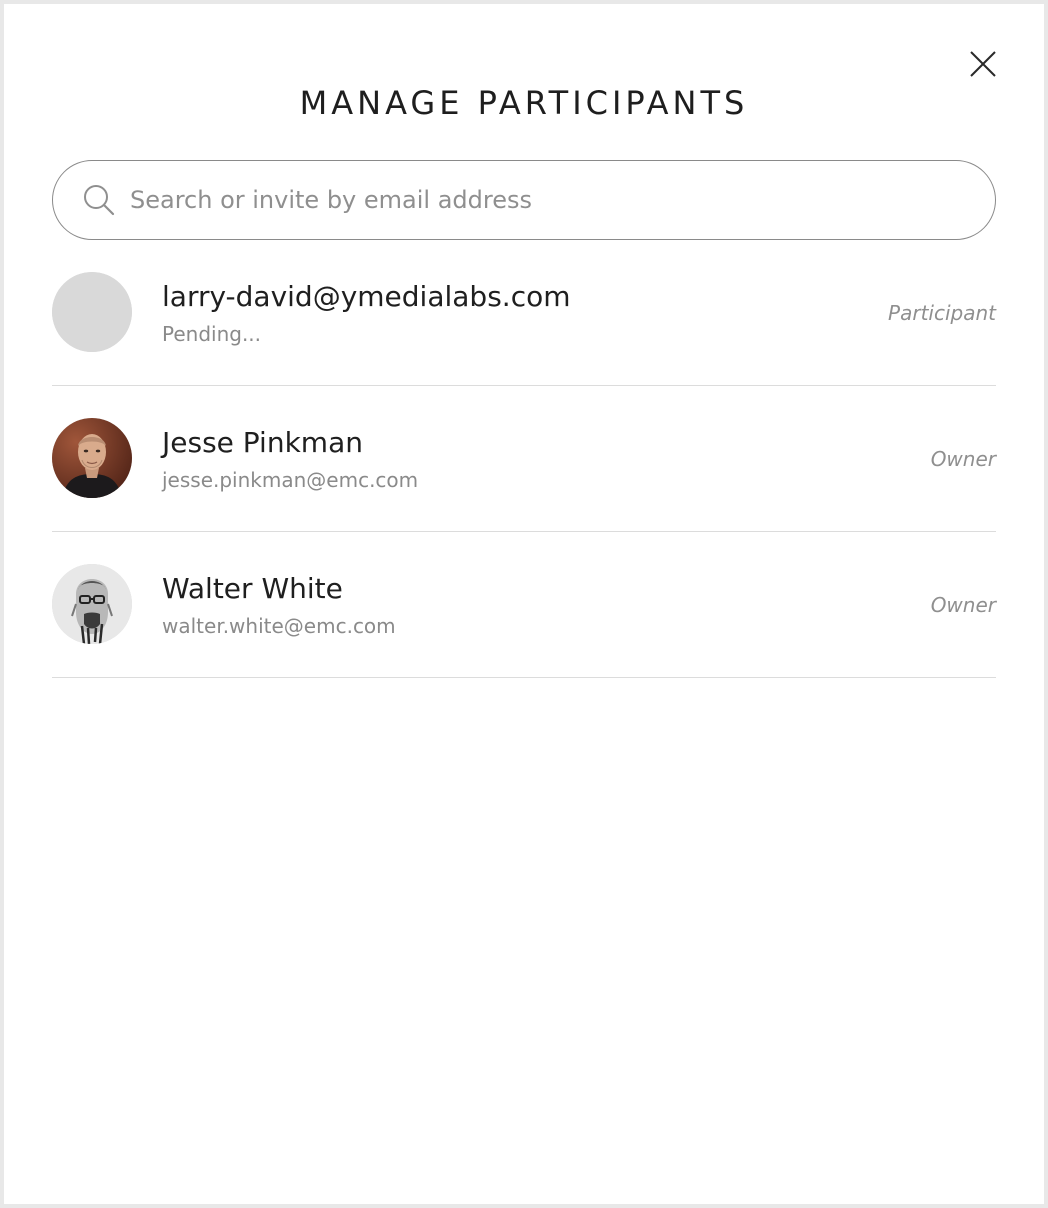  I want to click on sketch-avatar-icon, so click(92, 604).